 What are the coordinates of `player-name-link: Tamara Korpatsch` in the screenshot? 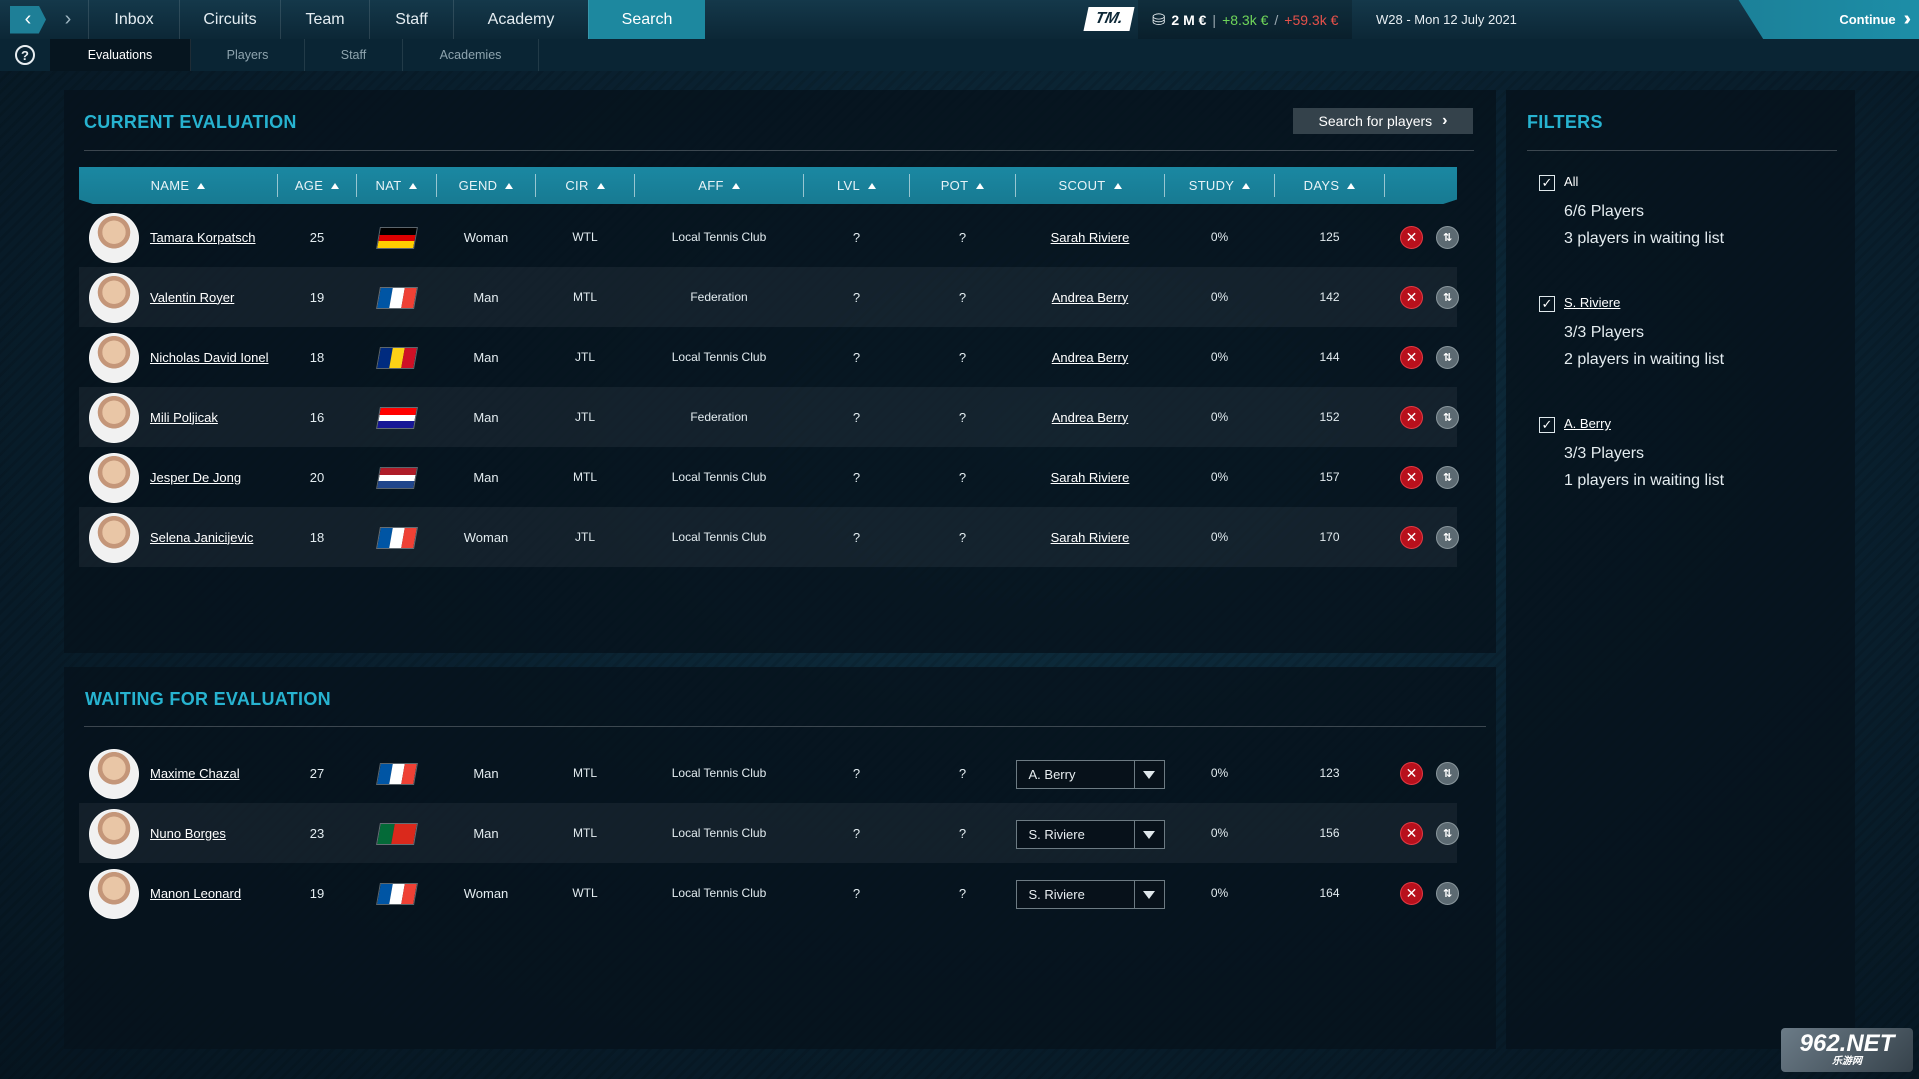 It's located at (203, 237).